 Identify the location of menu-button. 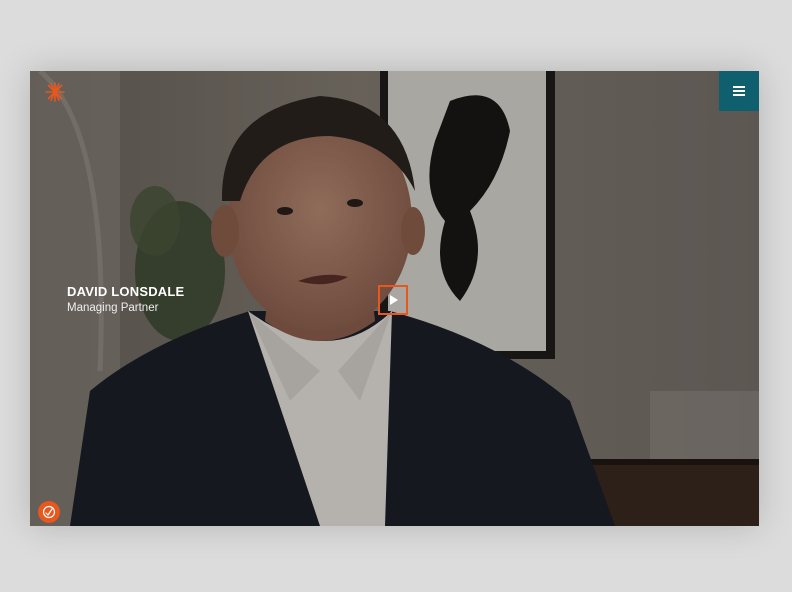
(739, 91).